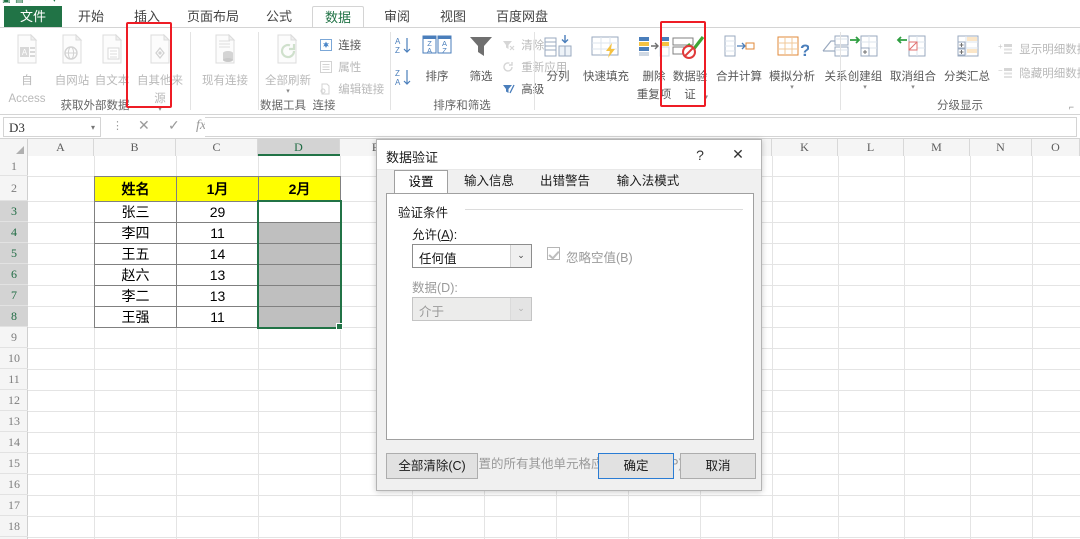 Image resolution: width=1080 pixels, height=539 pixels. Describe the element at coordinates (617, 256) in the screenshot. I see `ignore-blank-row: 忽略空值(B)` at that location.